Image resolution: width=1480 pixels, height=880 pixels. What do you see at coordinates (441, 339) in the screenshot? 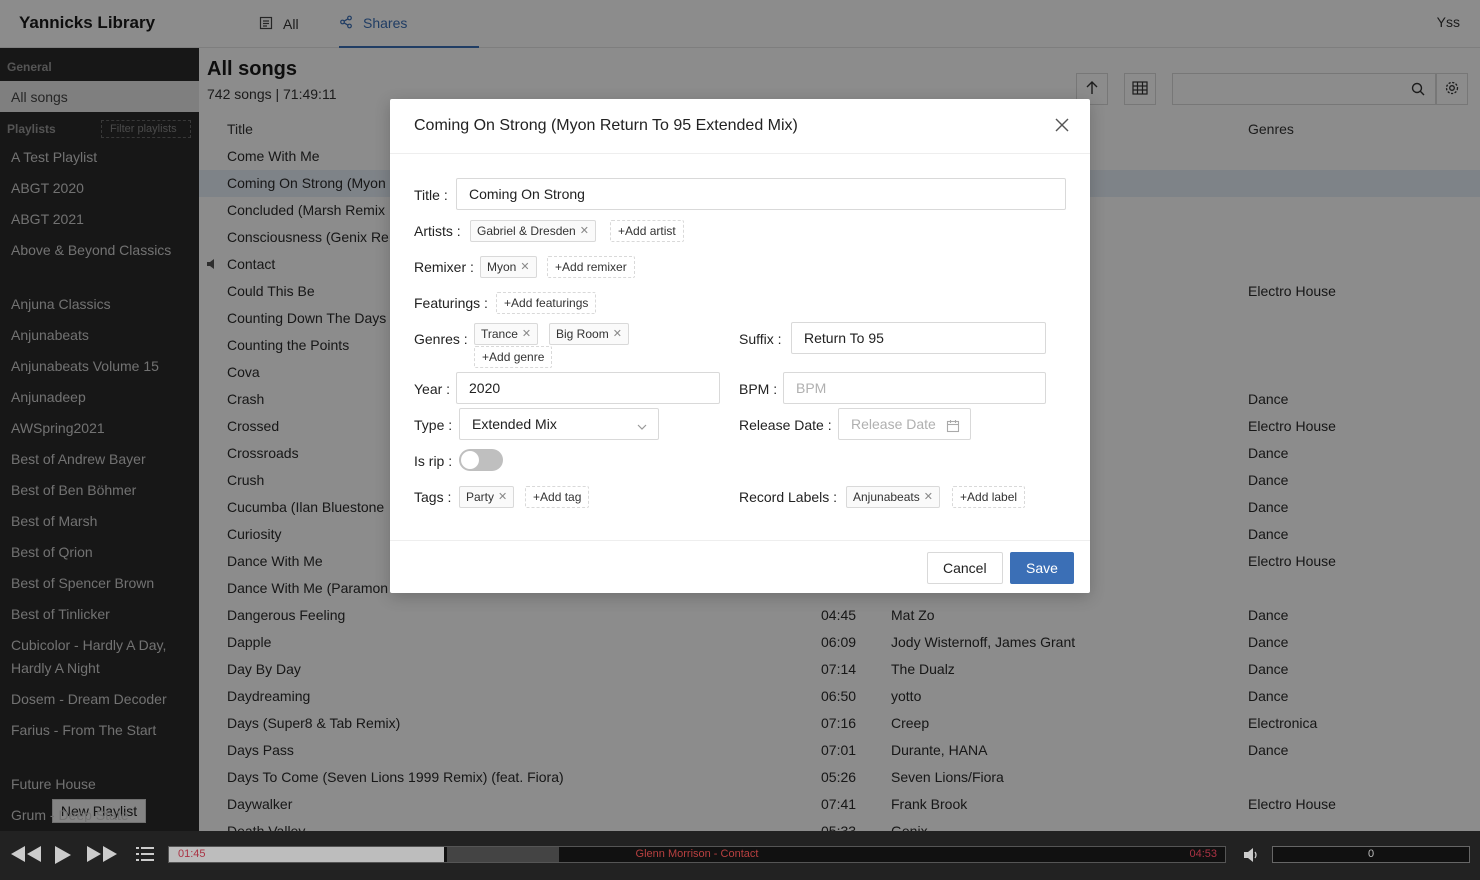
I see `genres-label: Genres :` at bounding box center [441, 339].